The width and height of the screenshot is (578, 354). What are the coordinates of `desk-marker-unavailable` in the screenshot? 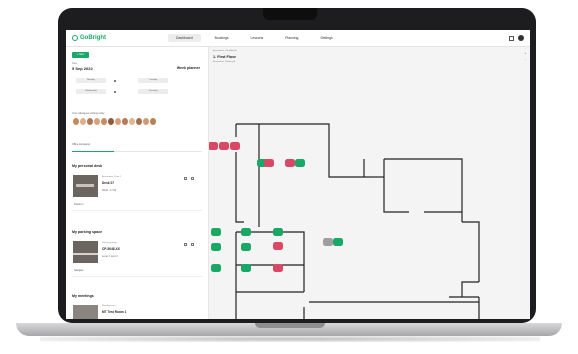 It's located at (328, 242).